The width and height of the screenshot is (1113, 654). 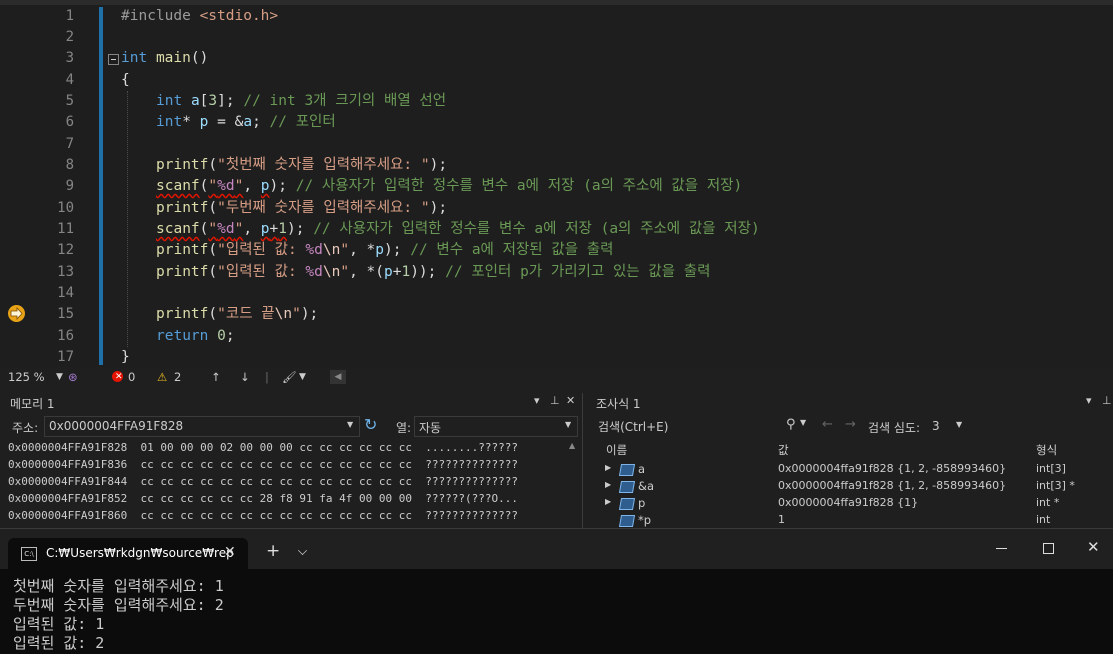 I want to click on zoom-level: 125 %, so click(x=26, y=377).